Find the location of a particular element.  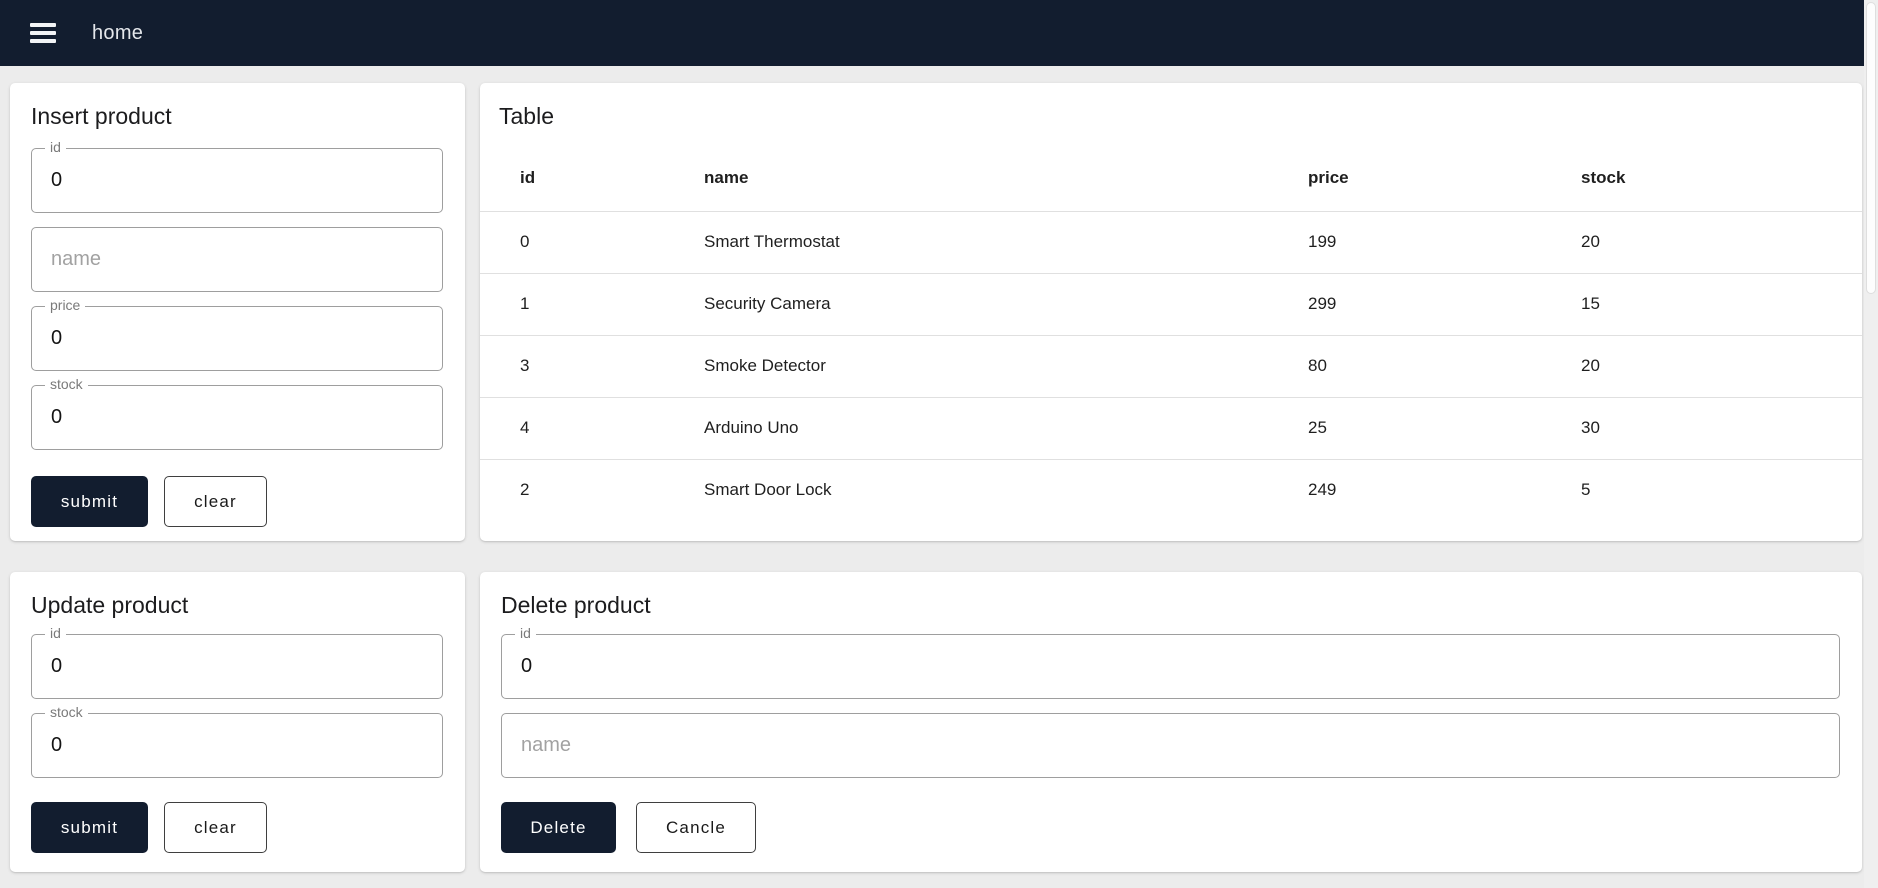

table-header-row: id name price stock is located at coordinates (1171, 179).